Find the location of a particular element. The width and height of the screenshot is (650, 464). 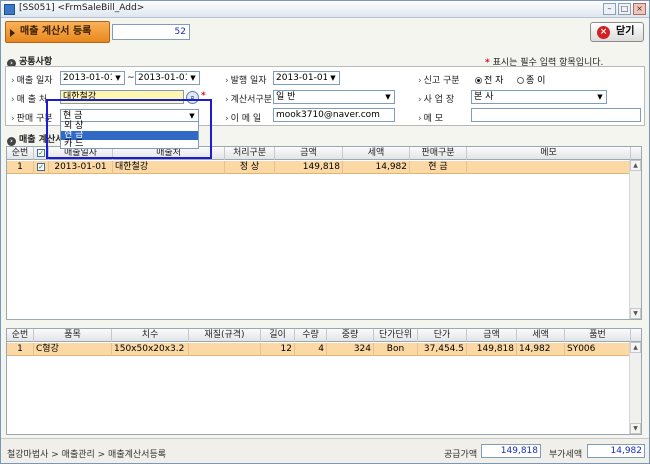

close-button: × 닫기 is located at coordinates (617, 32).